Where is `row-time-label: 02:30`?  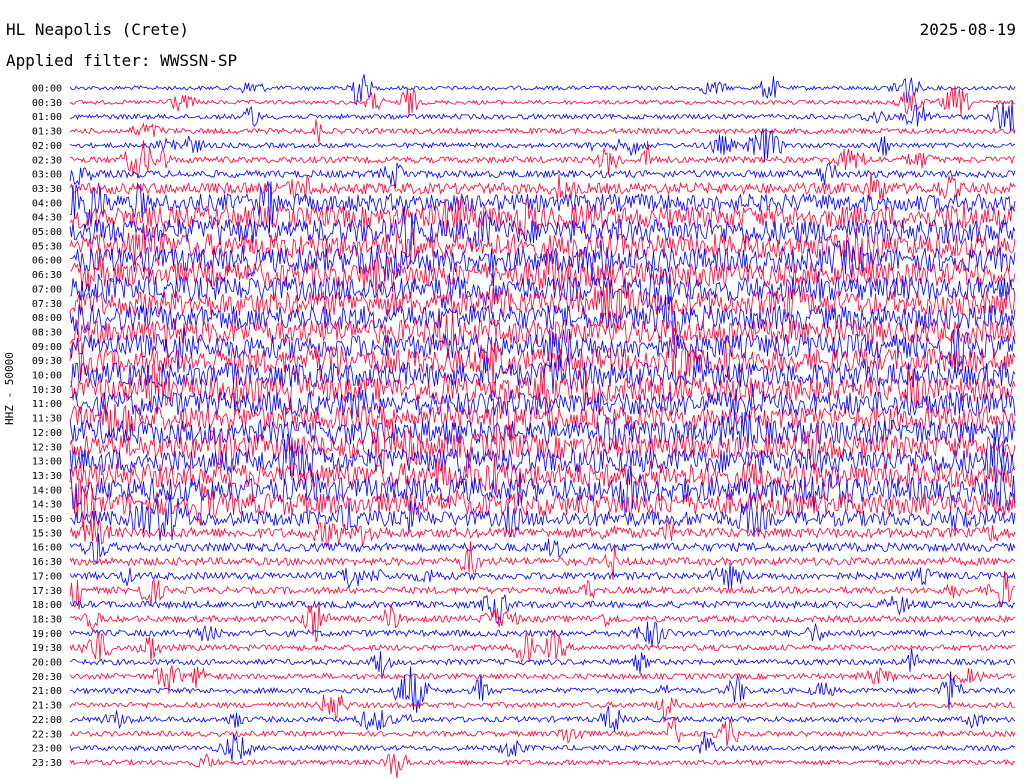
row-time-label: 02:30 is located at coordinates (47, 160).